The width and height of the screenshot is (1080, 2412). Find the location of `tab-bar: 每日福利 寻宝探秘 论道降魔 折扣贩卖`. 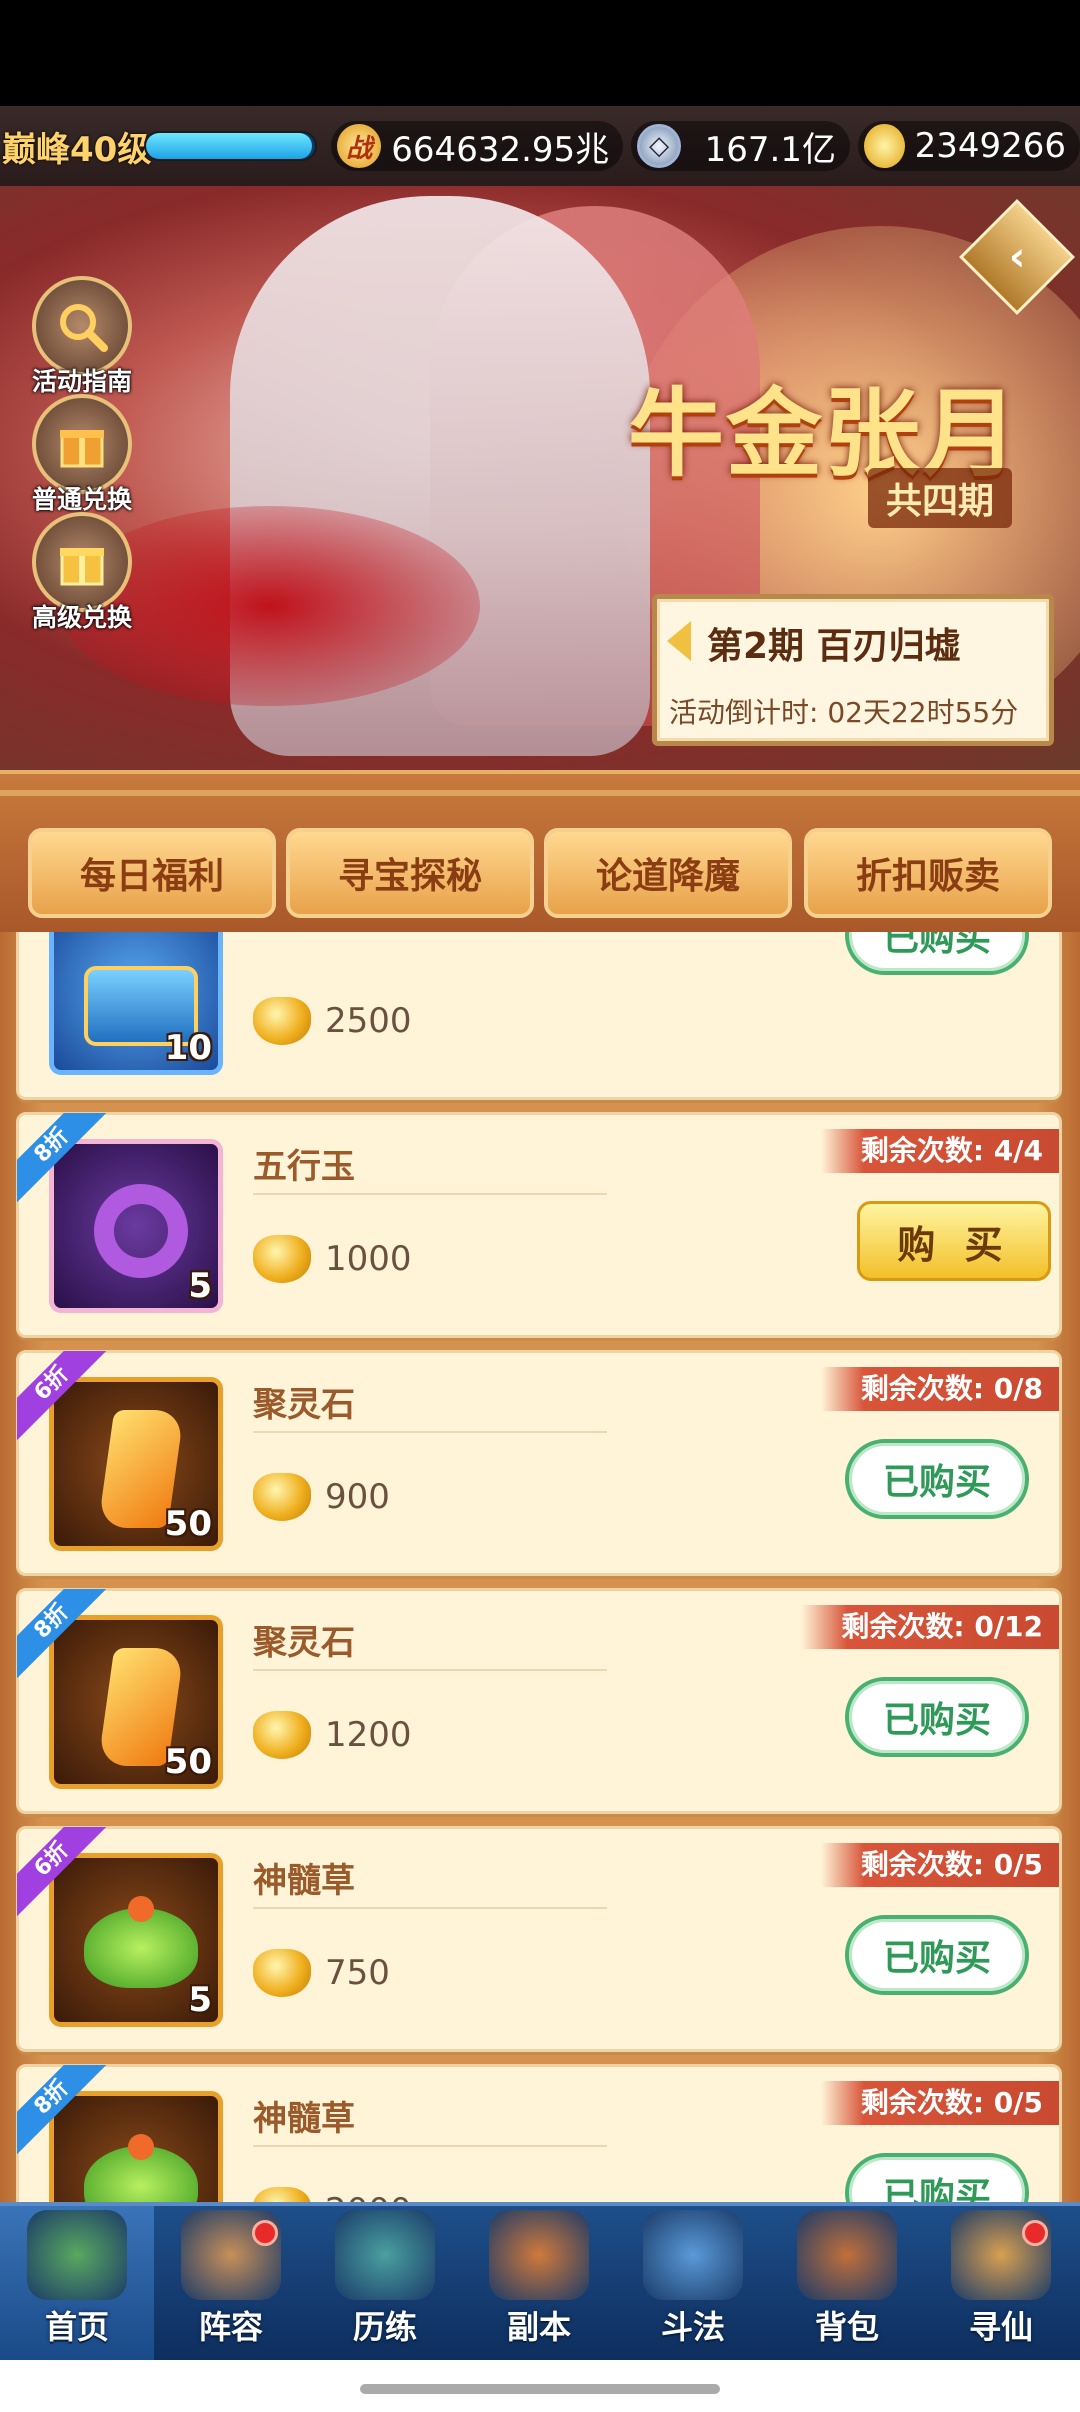

tab-bar: 每日福利 寻宝探秘 论道降魔 折扣贩卖 is located at coordinates (540, 851).